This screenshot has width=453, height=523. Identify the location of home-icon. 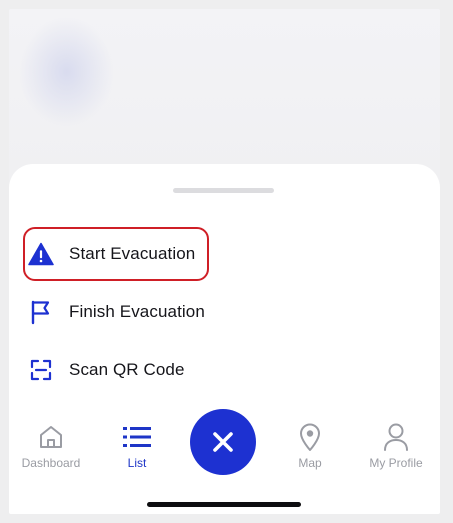
(51, 437).